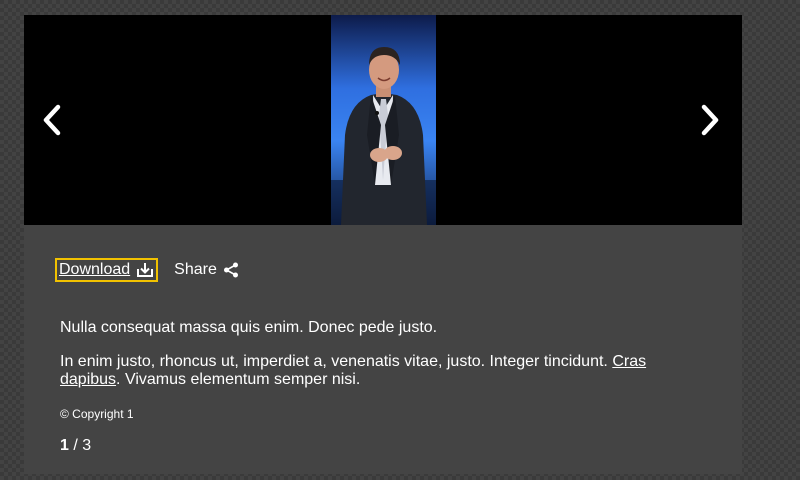 The width and height of the screenshot is (800, 480). What do you see at coordinates (64, 445) in the screenshot?
I see `slide-current: 1` at bounding box center [64, 445].